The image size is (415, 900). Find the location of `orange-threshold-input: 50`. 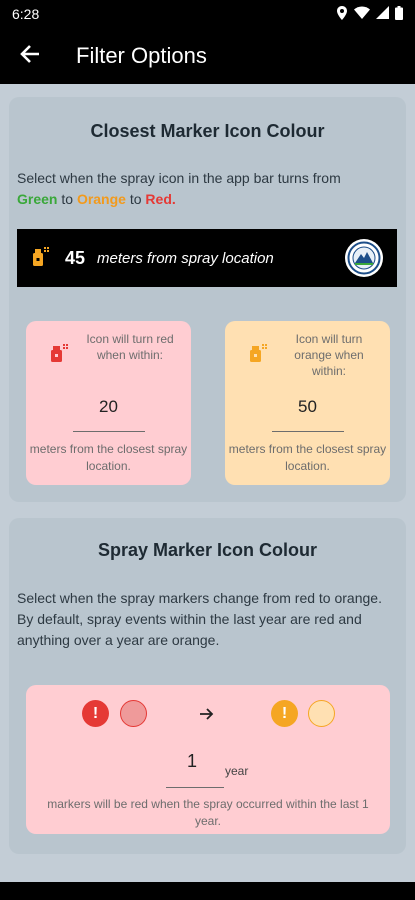

orange-threshold-input: 50 is located at coordinates (307, 407).